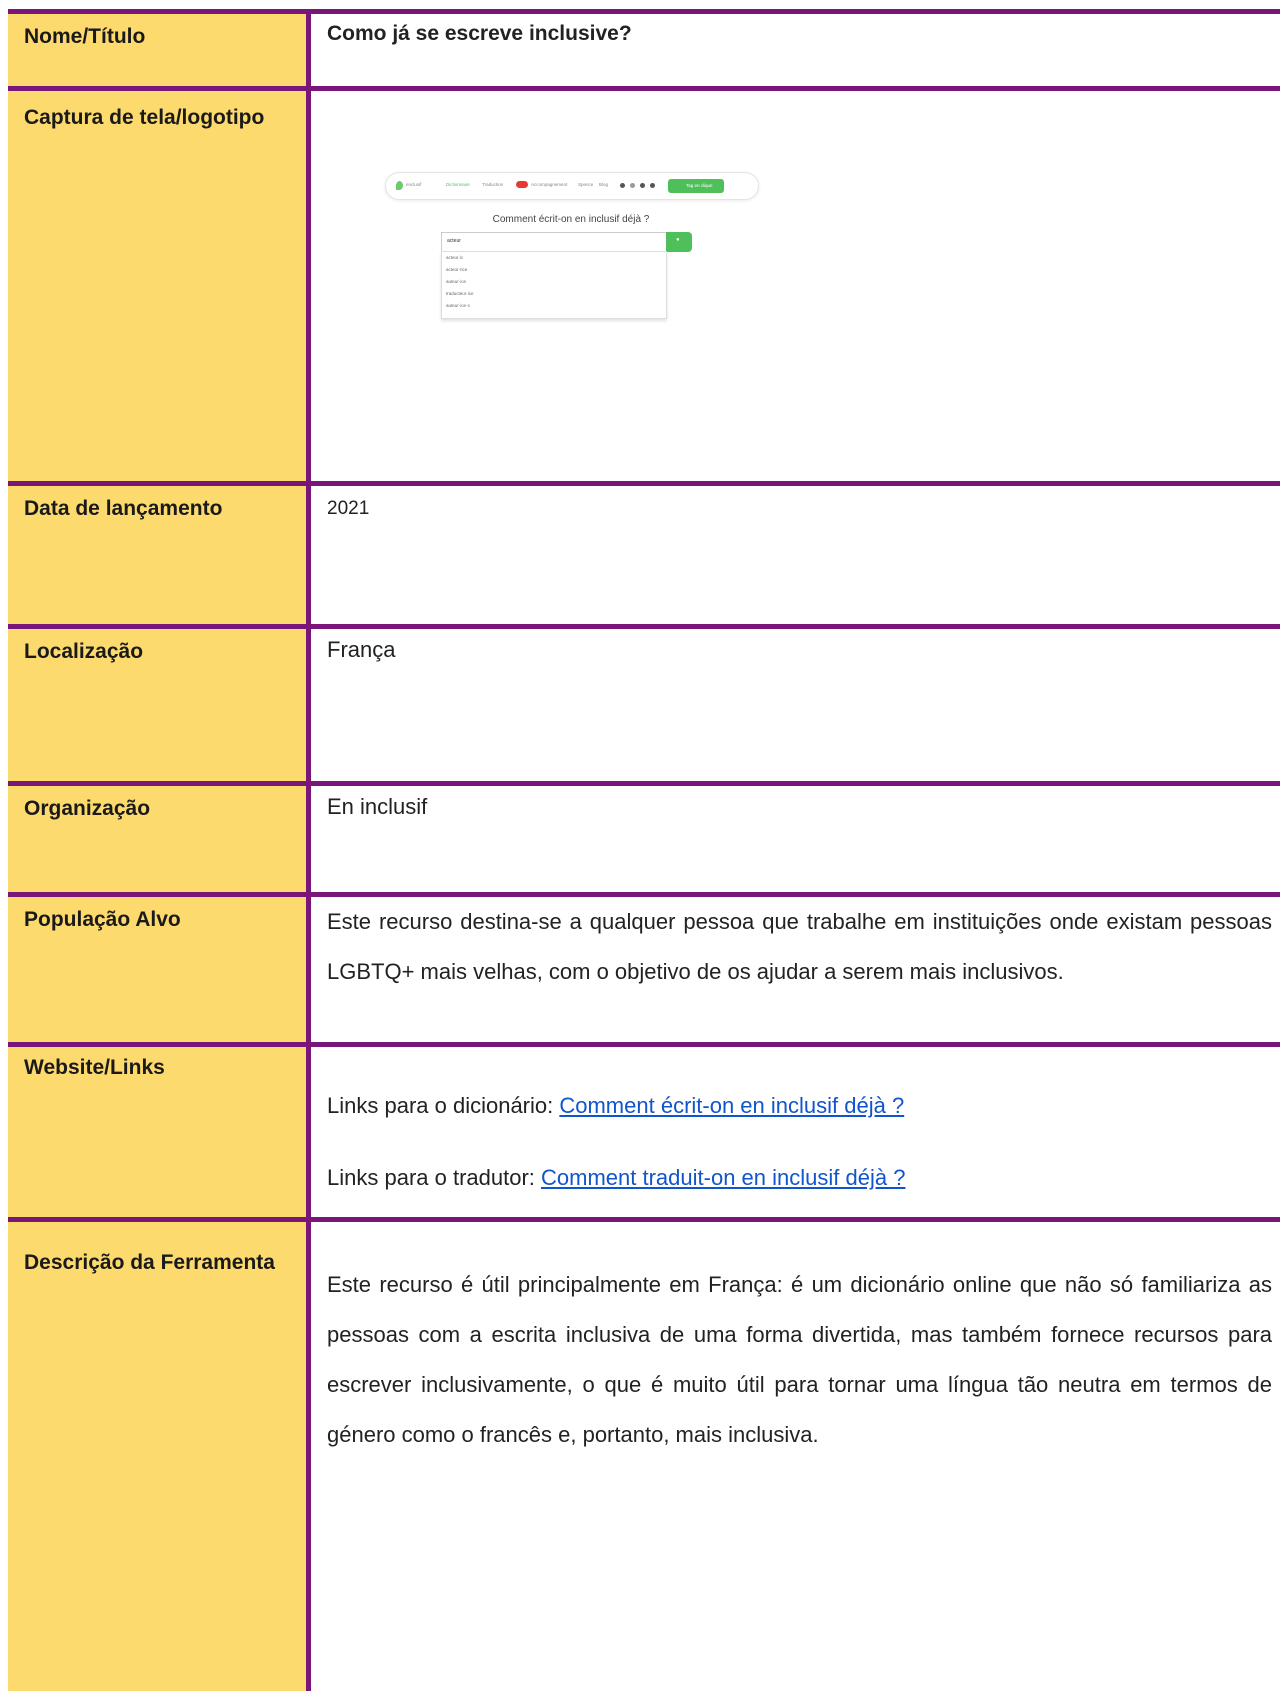  I want to click on row-organization: Organização En inclusif, so click(644, 839).